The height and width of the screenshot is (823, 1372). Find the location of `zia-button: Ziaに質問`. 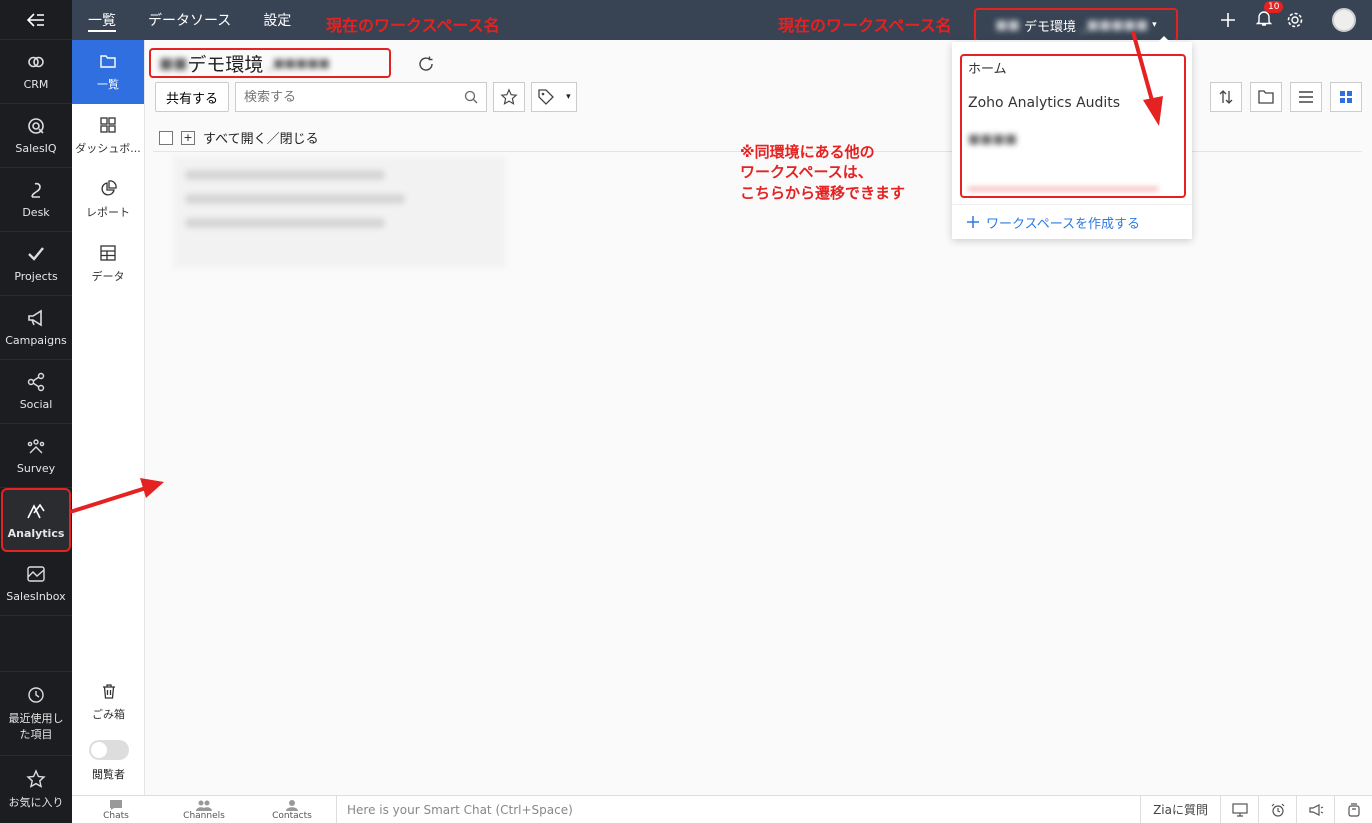

zia-button: Ziaに質問 is located at coordinates (1180, 809).